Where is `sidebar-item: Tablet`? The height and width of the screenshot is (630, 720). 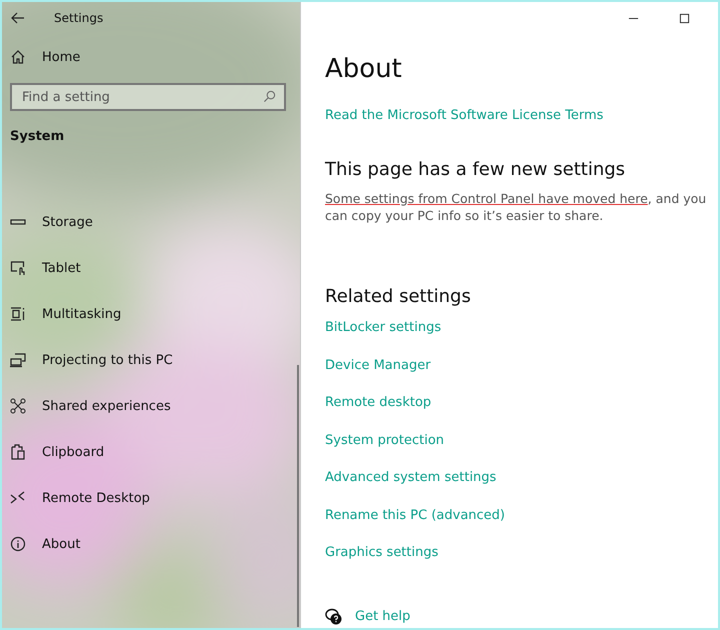
sidebar-item: Tablet is located at coordinates (151, 268).